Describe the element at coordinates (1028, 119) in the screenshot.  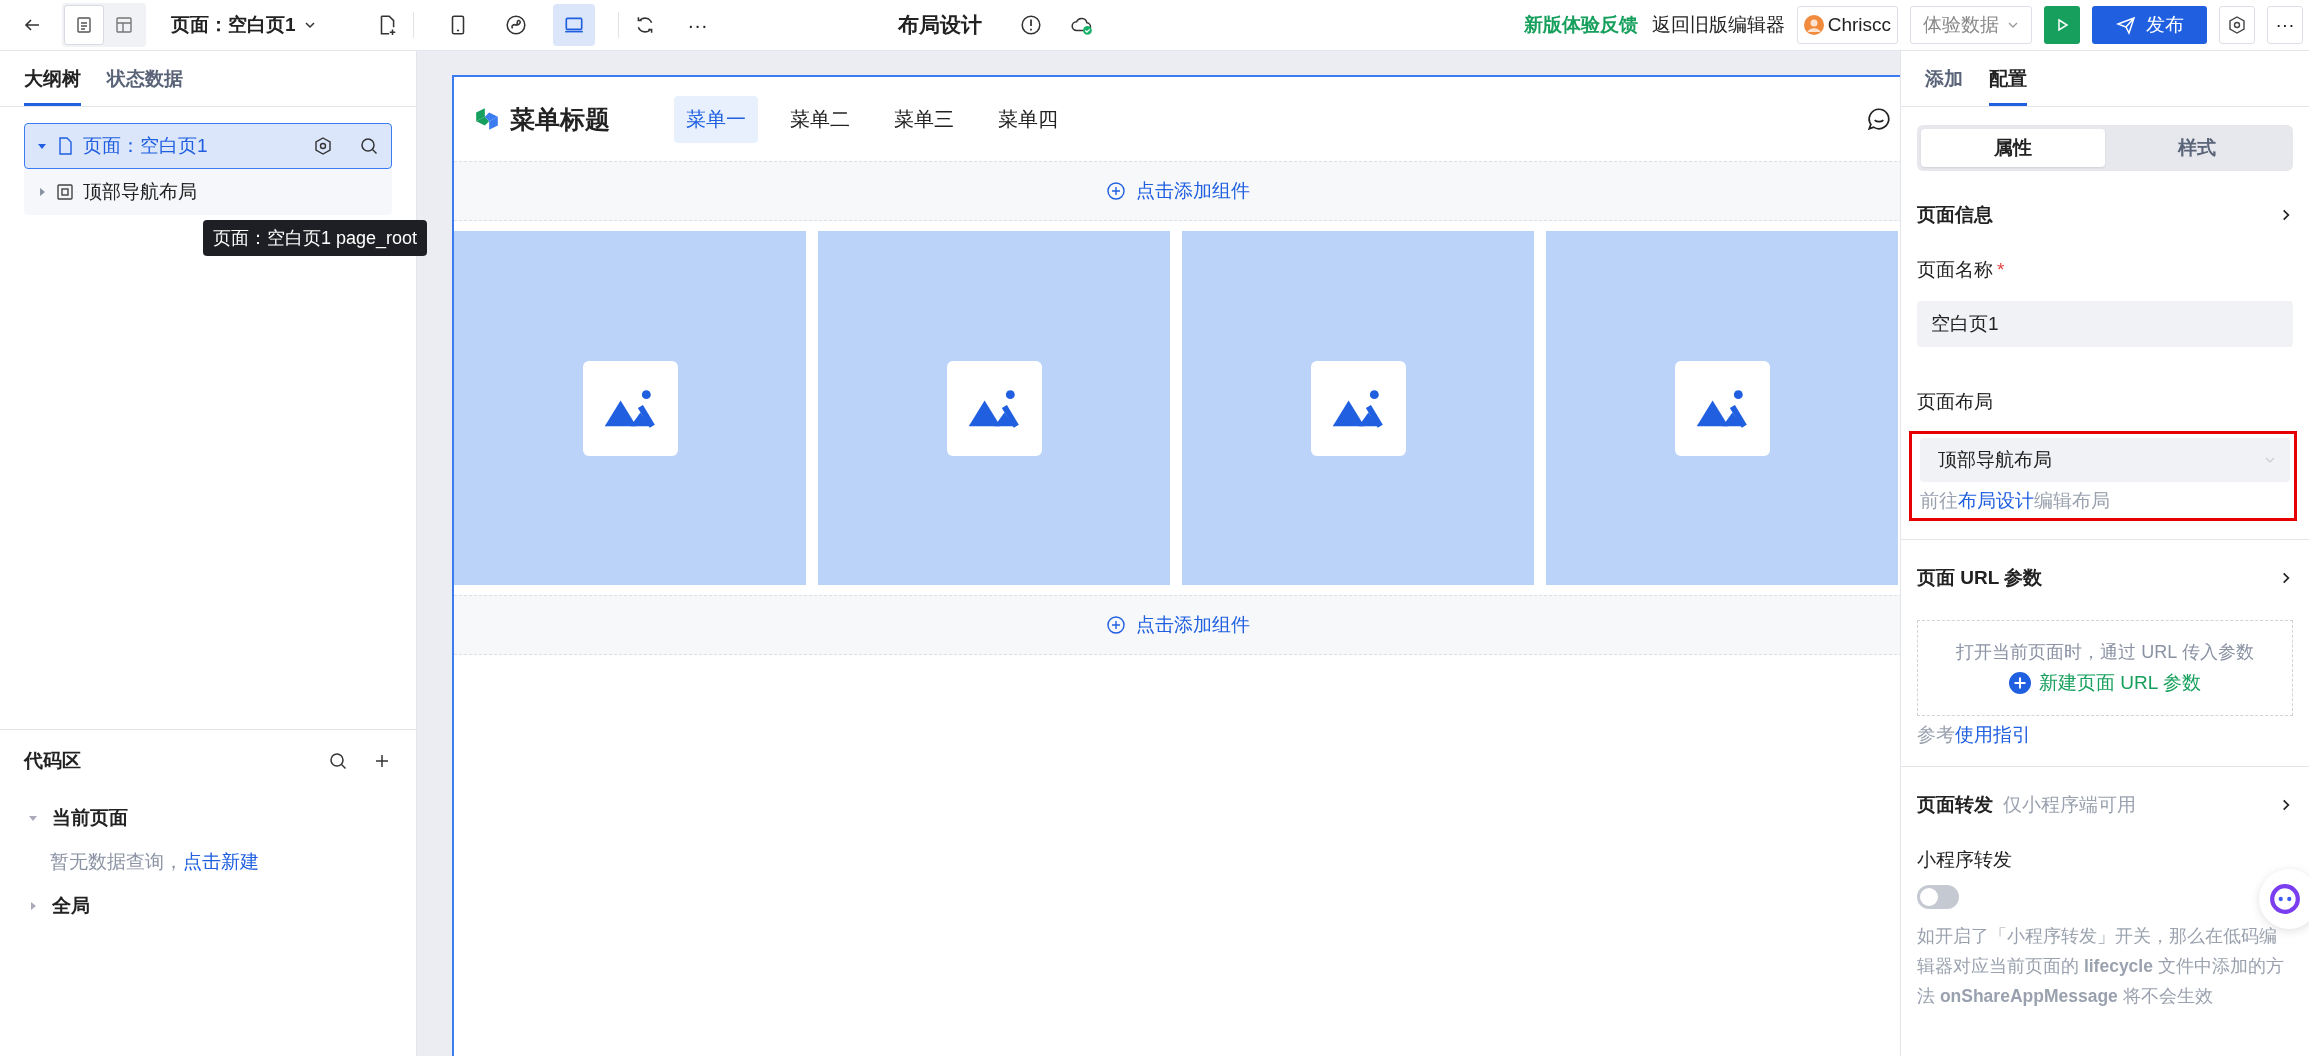
I see `menu-item: 菜单四` at that location.